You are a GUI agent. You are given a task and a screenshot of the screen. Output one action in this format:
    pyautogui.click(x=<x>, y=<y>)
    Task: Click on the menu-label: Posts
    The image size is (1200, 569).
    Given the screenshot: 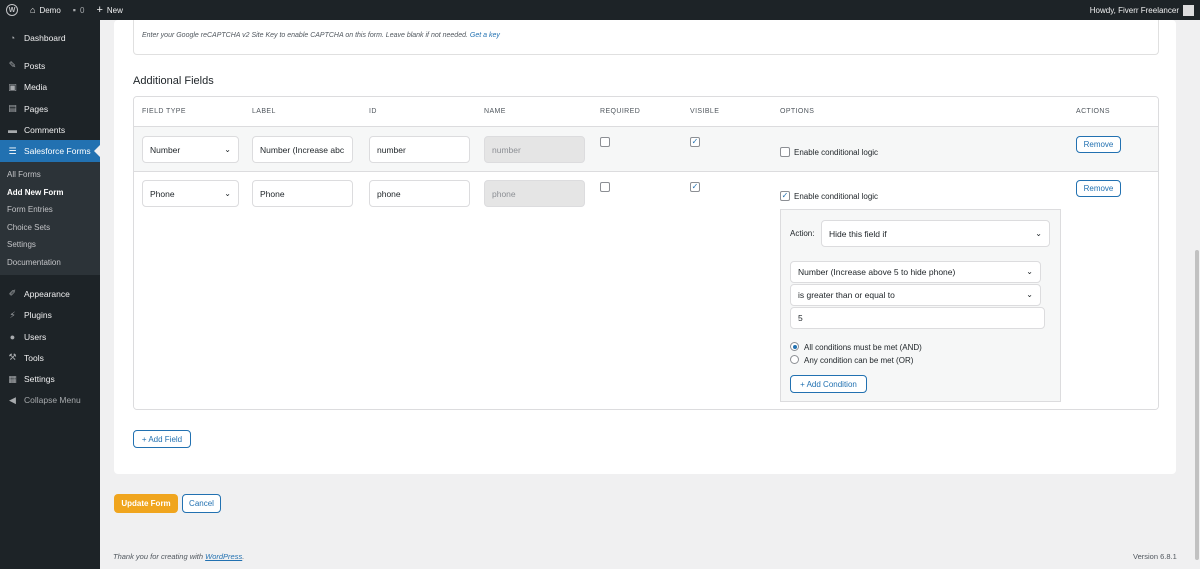 What is the action you would take?
    pyautogui.click(x=35, y=65)
    